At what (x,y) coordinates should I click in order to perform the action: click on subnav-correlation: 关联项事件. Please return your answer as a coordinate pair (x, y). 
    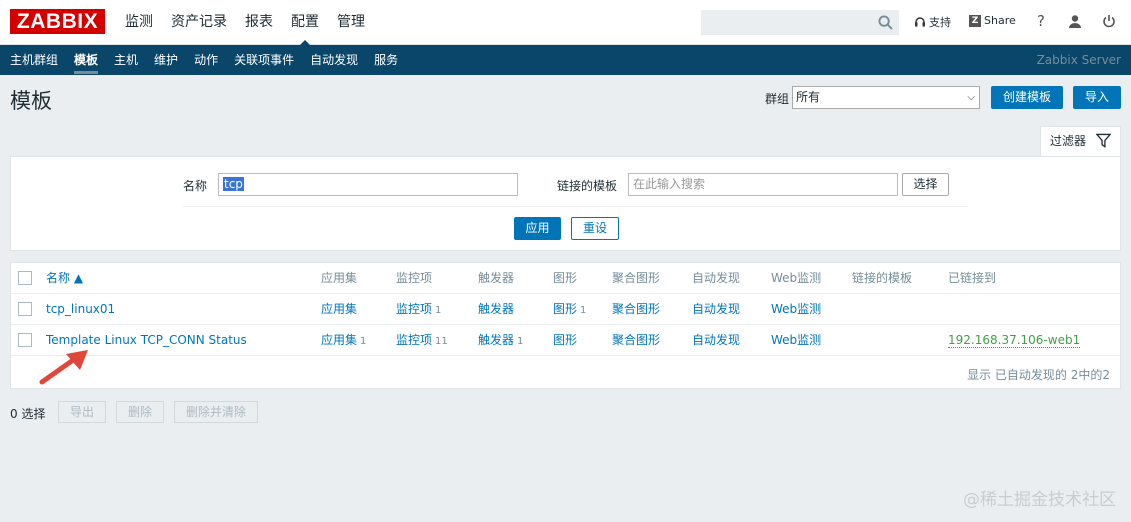
    Looking at the image, I should click on (264, 60).